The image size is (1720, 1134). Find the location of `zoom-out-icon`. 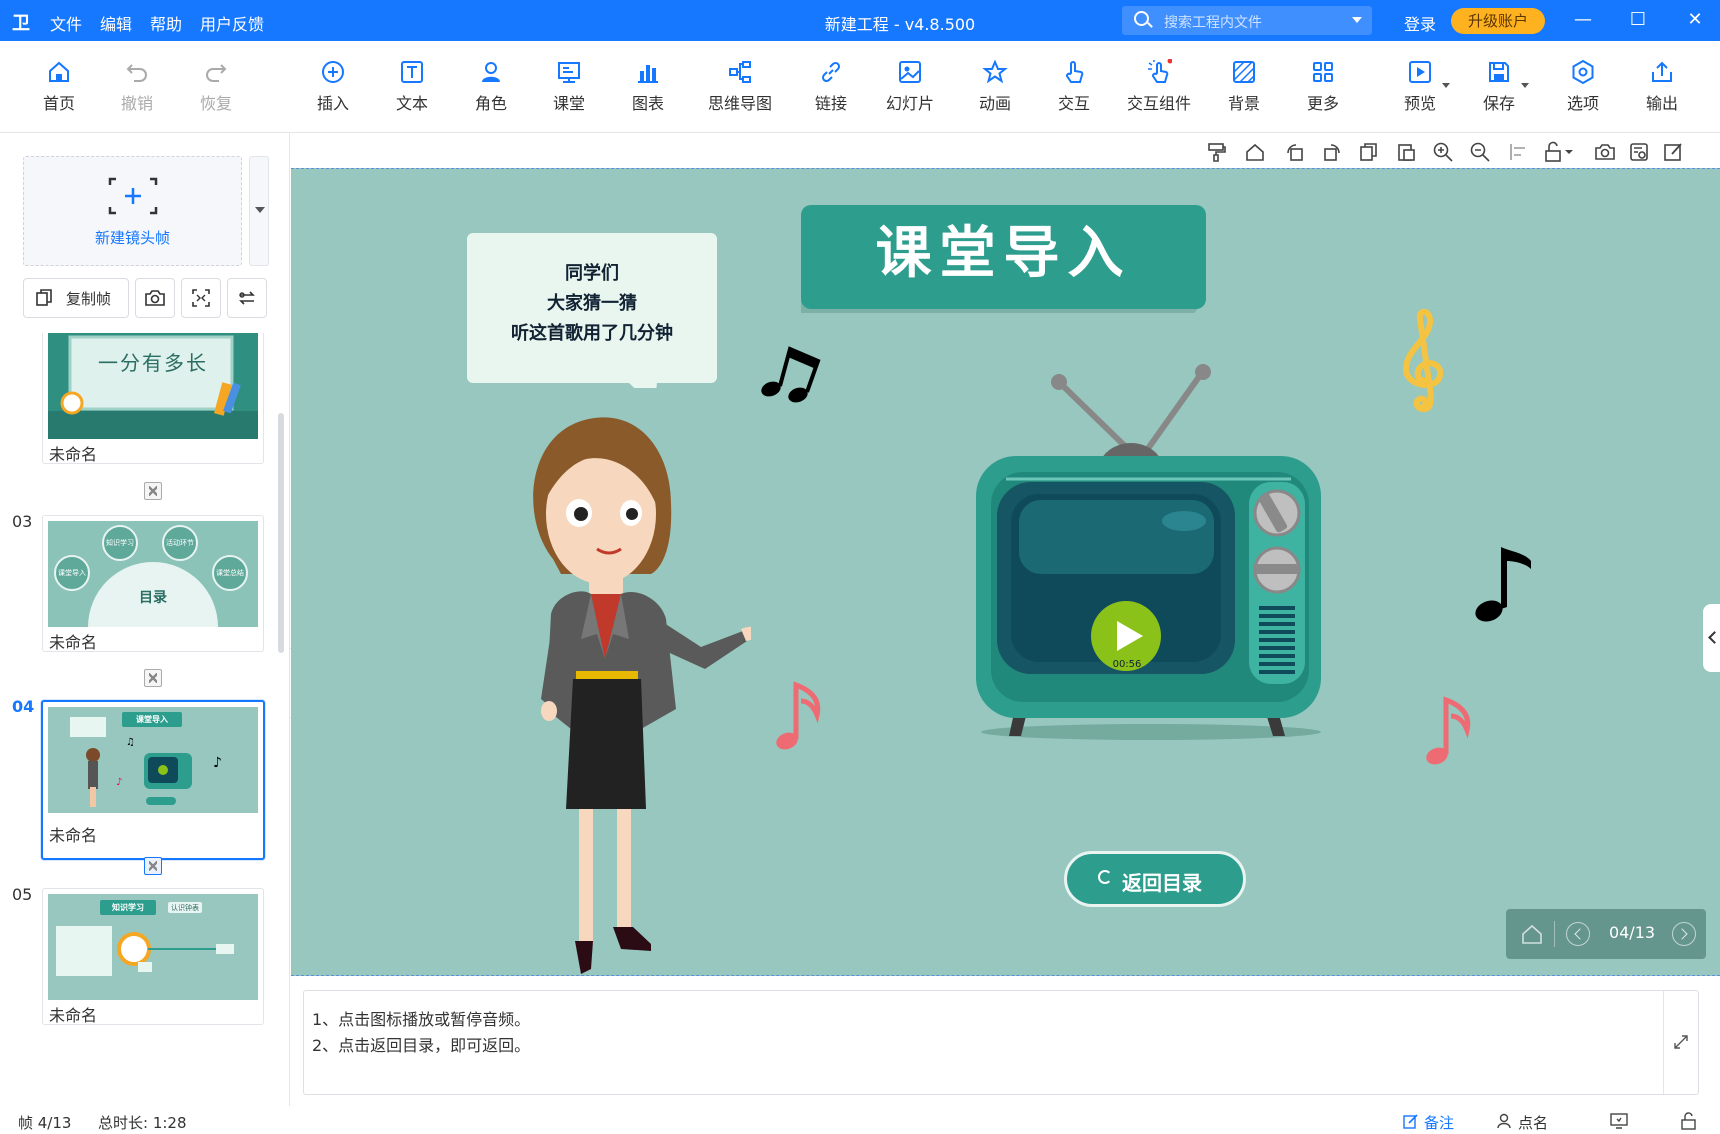

zoom-out-icon is located at coordinates (1480, 152).